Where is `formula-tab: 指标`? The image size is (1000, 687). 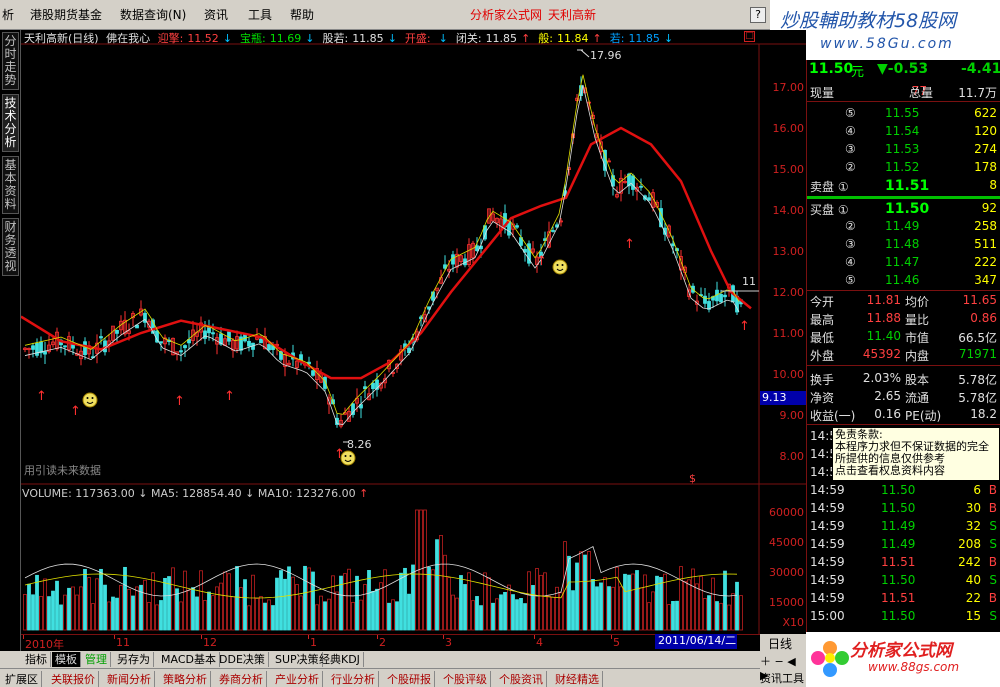 formula-tab: 指标 is located at coordinates (36, 659).